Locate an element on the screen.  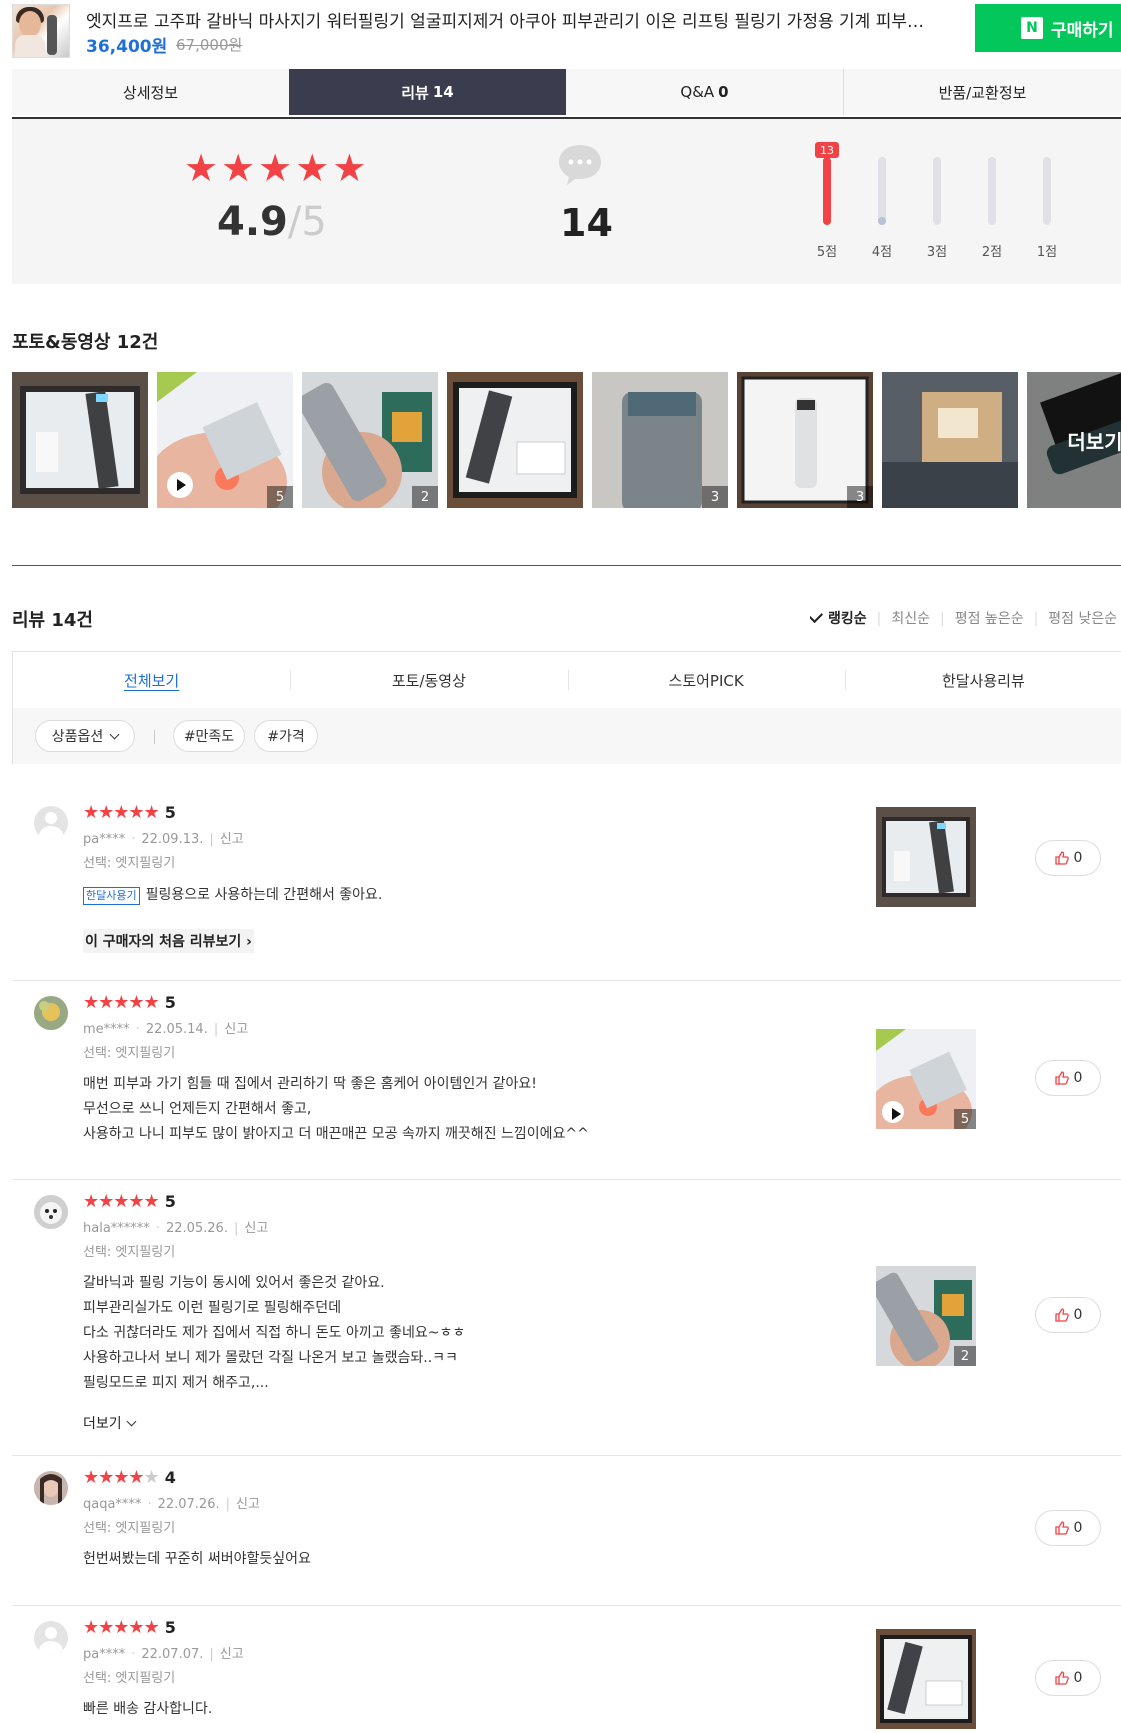
filter-tab-store-pick: 스토어PICK is located at coordinates (706, 680).